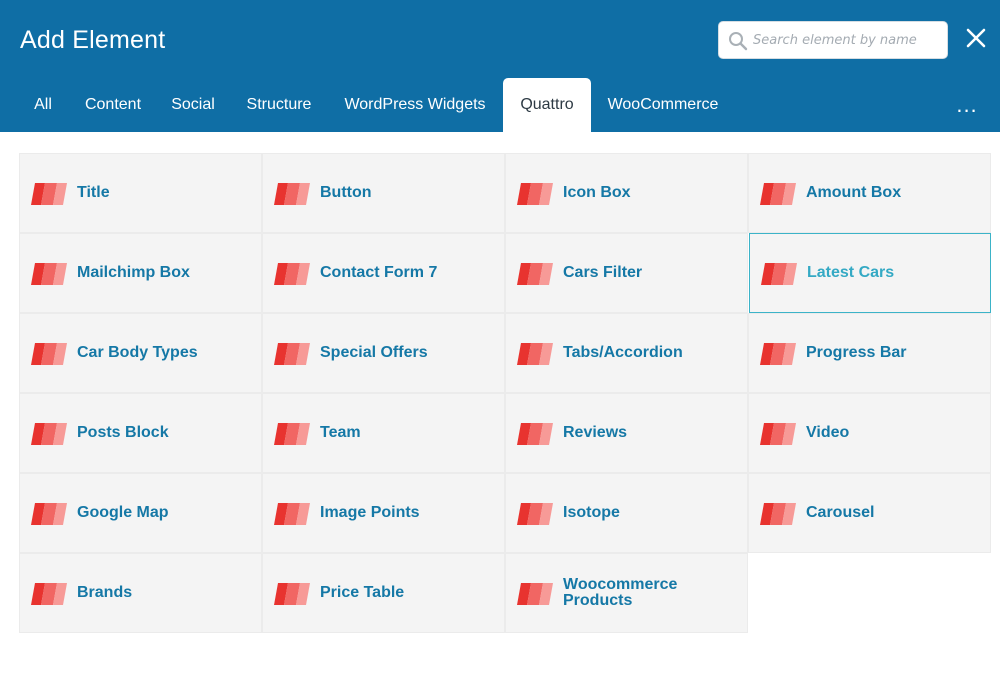 This screenshot has height=700, width=1000. What do you see at coordinates (976, 38) in the screenshot?
I see `close-icon` at bounding box center [976, 38].